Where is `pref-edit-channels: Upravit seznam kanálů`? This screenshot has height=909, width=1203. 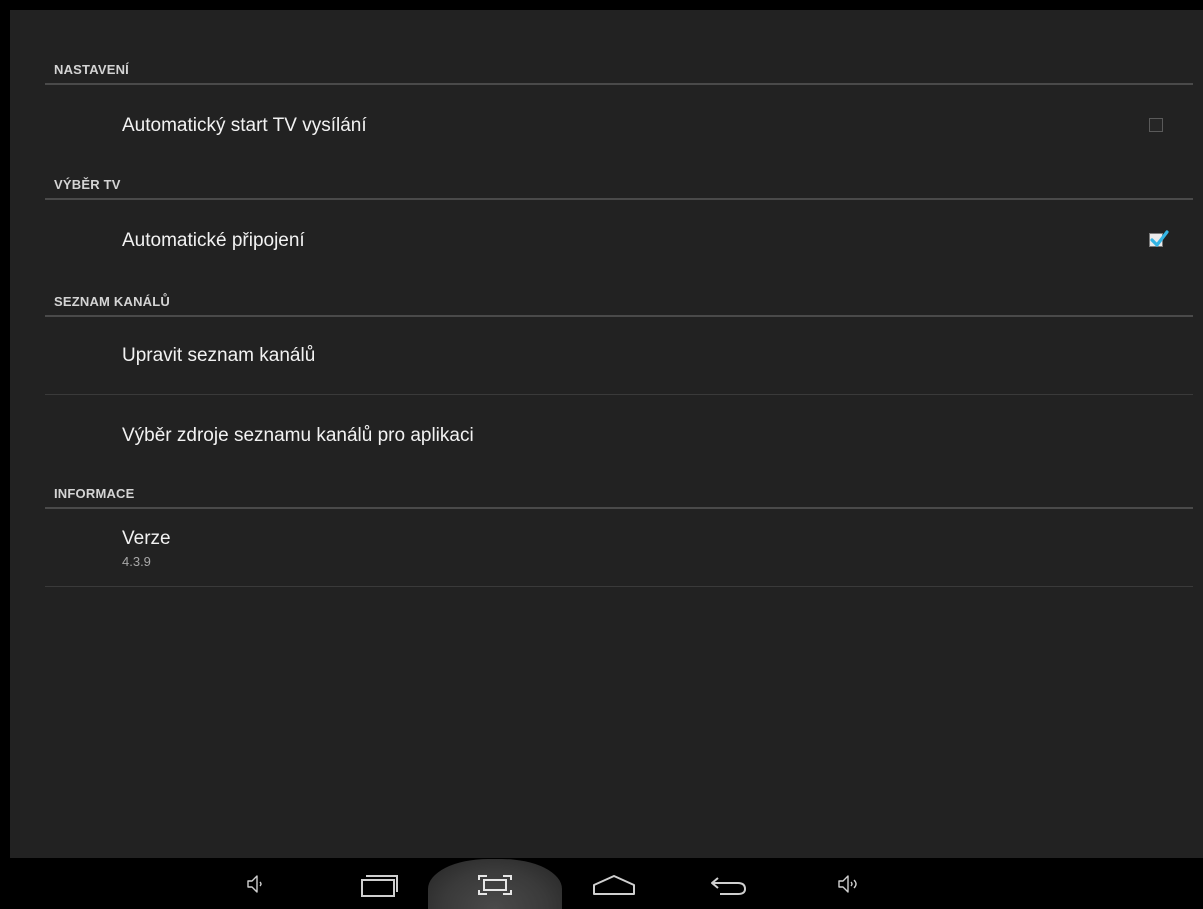 pref-edit-channels: Upravit seznam kanálů is located at coordinates (619, 356).